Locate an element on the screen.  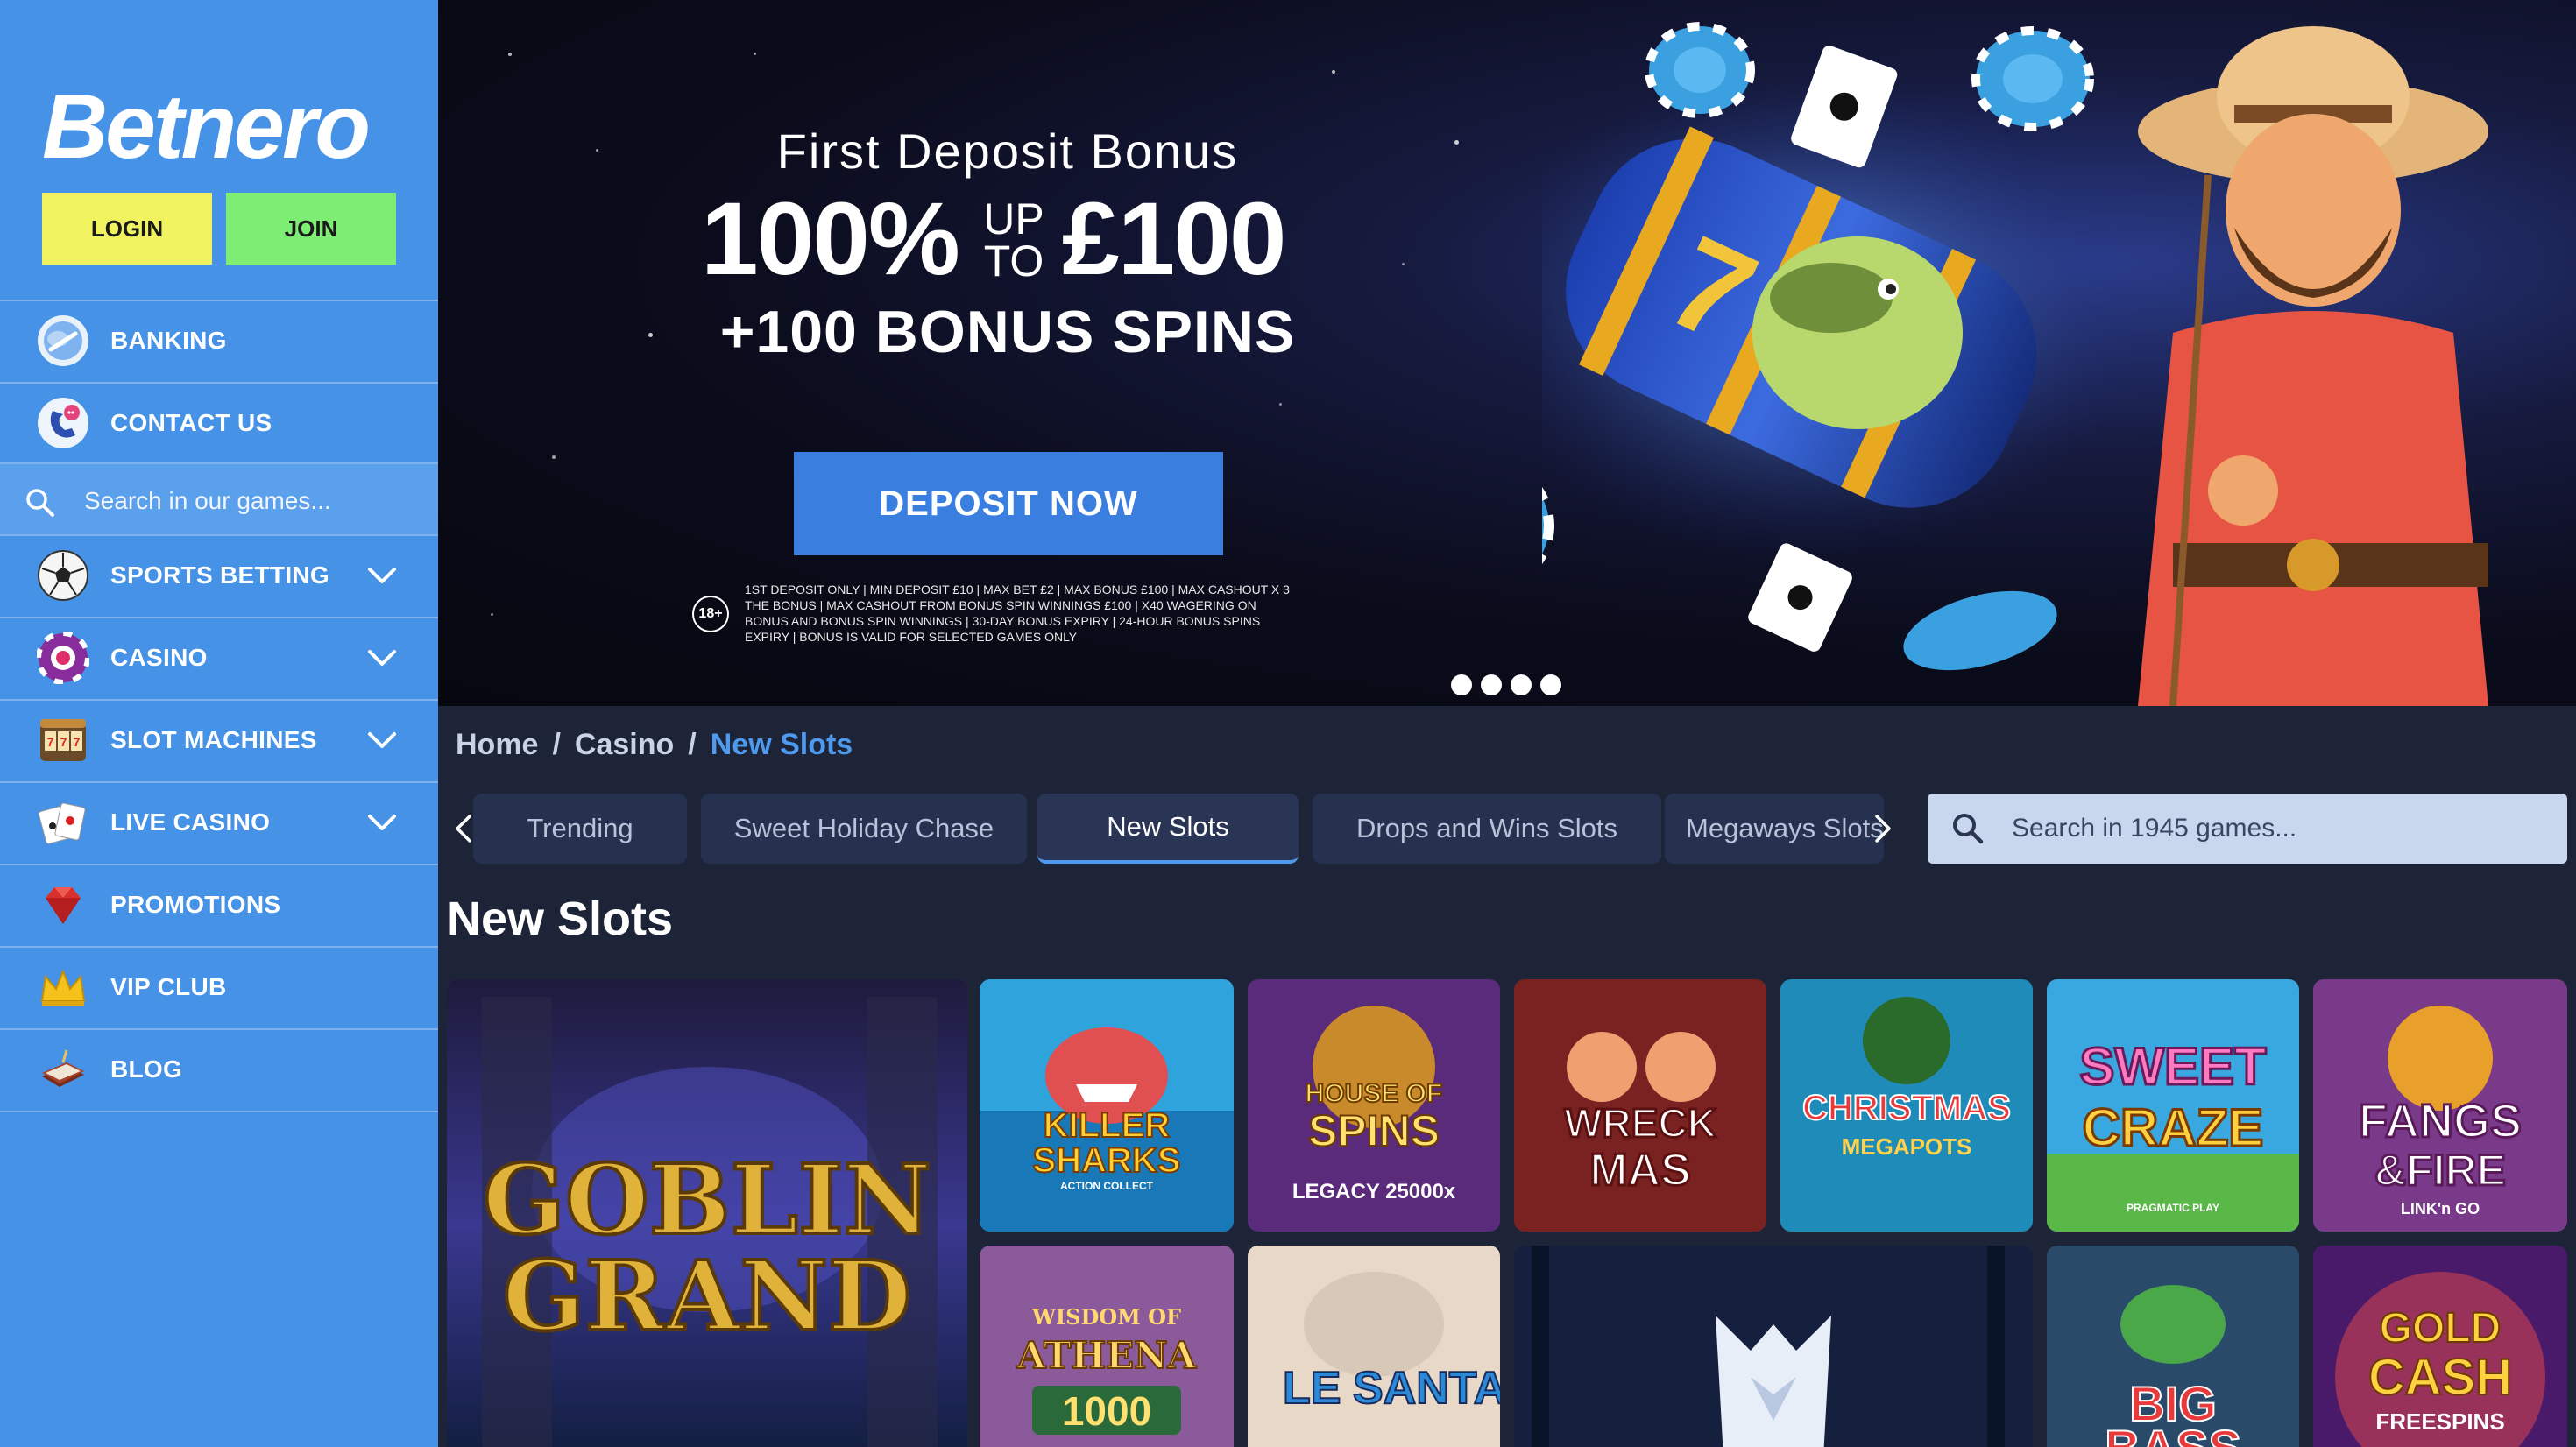
banner-up-to: UP TO is located at coordinates (1013, 240).